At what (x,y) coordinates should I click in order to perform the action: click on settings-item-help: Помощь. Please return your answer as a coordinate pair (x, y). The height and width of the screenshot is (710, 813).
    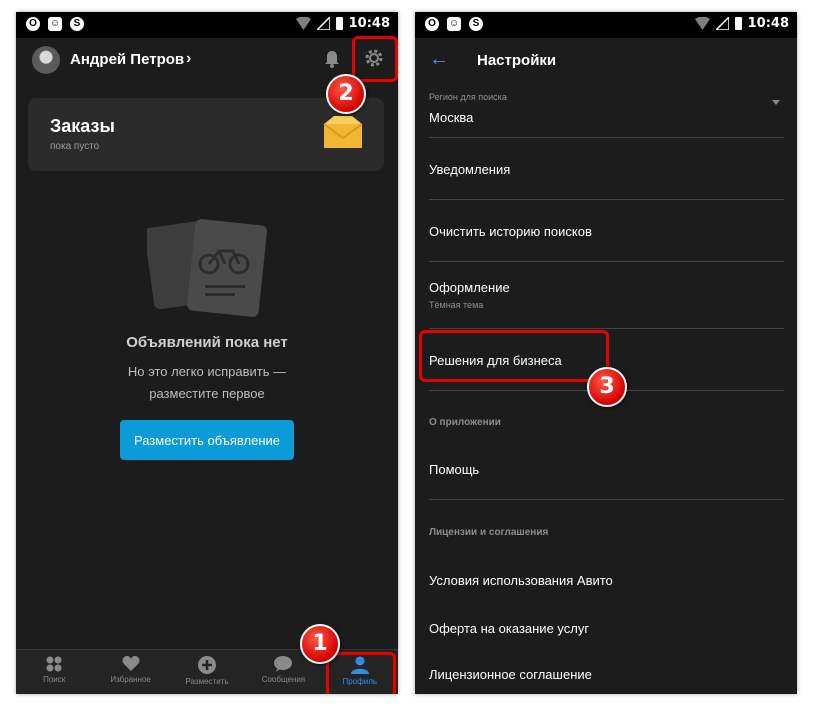
    Looking at the image, I should click on (606, 469).